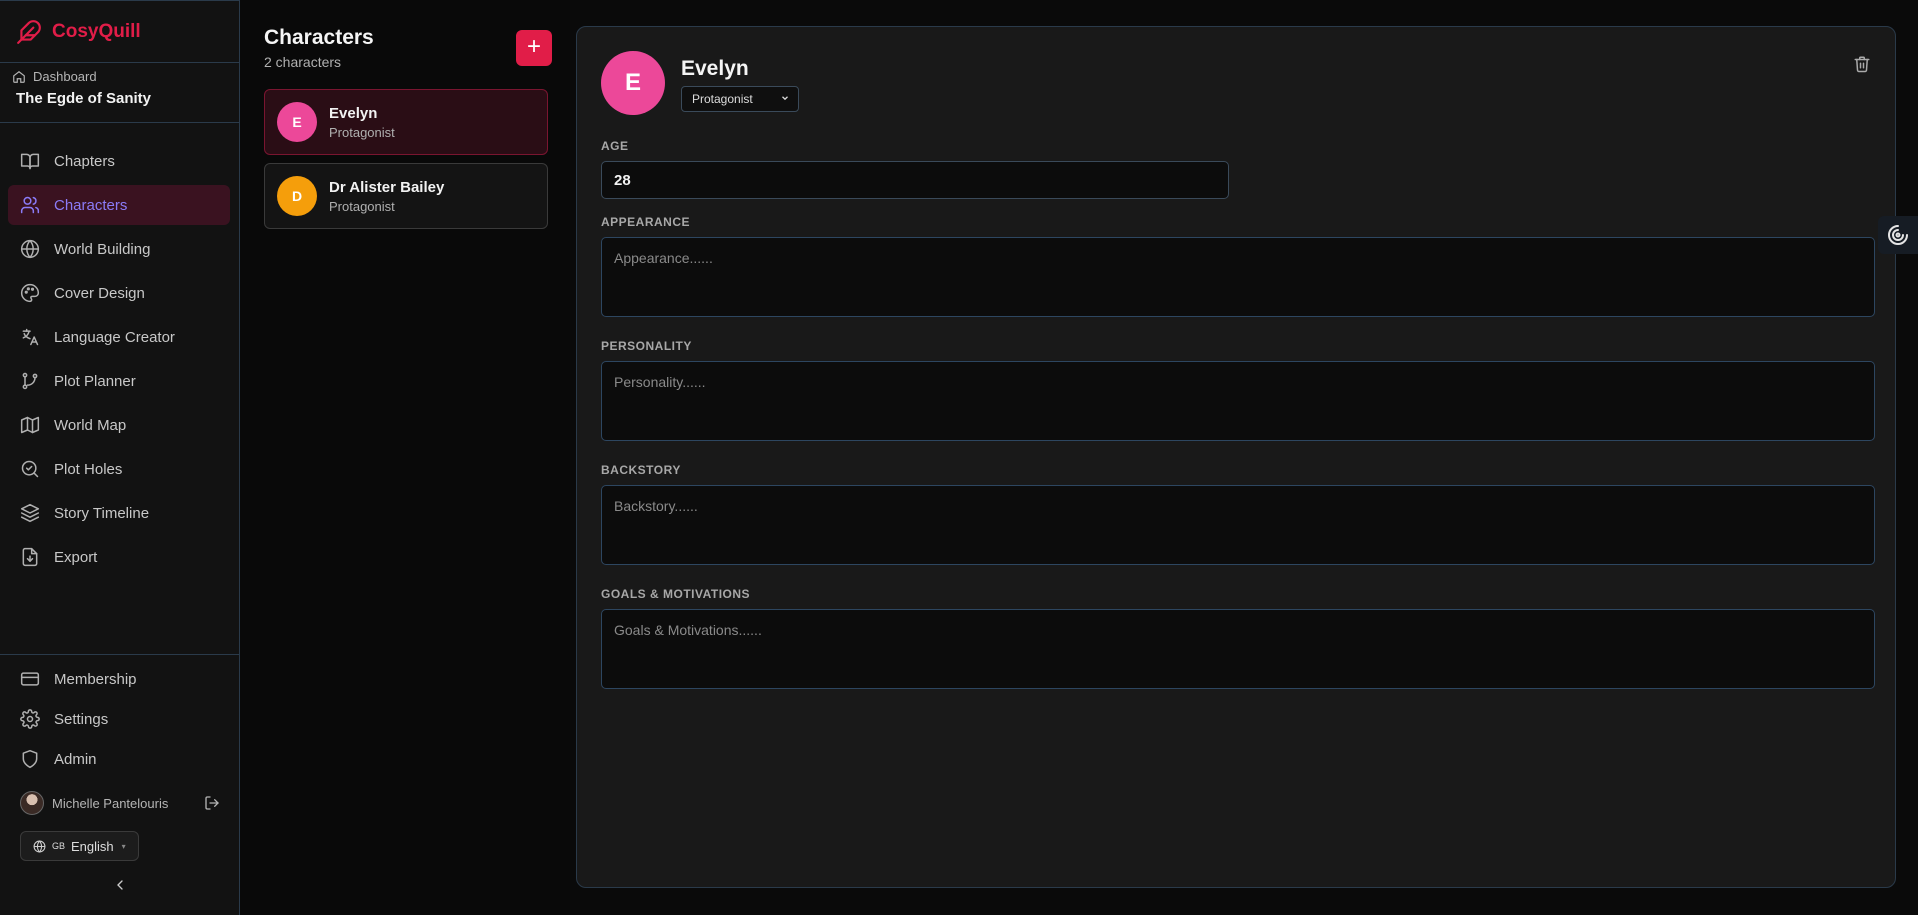 The height and width of the screenshot is (915, 1918). Describe the element at coordinates (722, 99) in the screenshot. I see `role-select-value: Protagonist` at that location.